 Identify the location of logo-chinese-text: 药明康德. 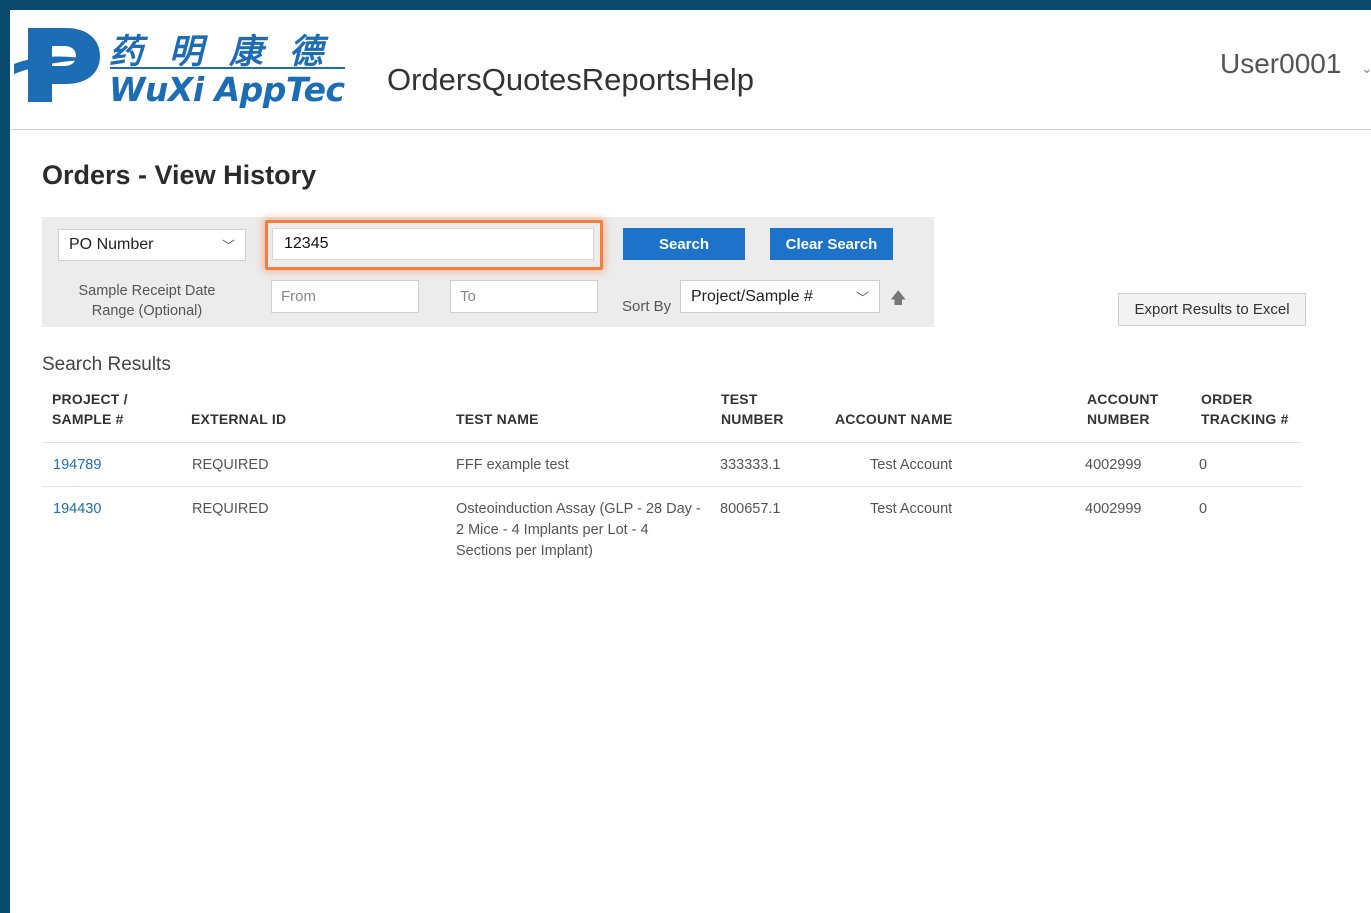
(229, 52).